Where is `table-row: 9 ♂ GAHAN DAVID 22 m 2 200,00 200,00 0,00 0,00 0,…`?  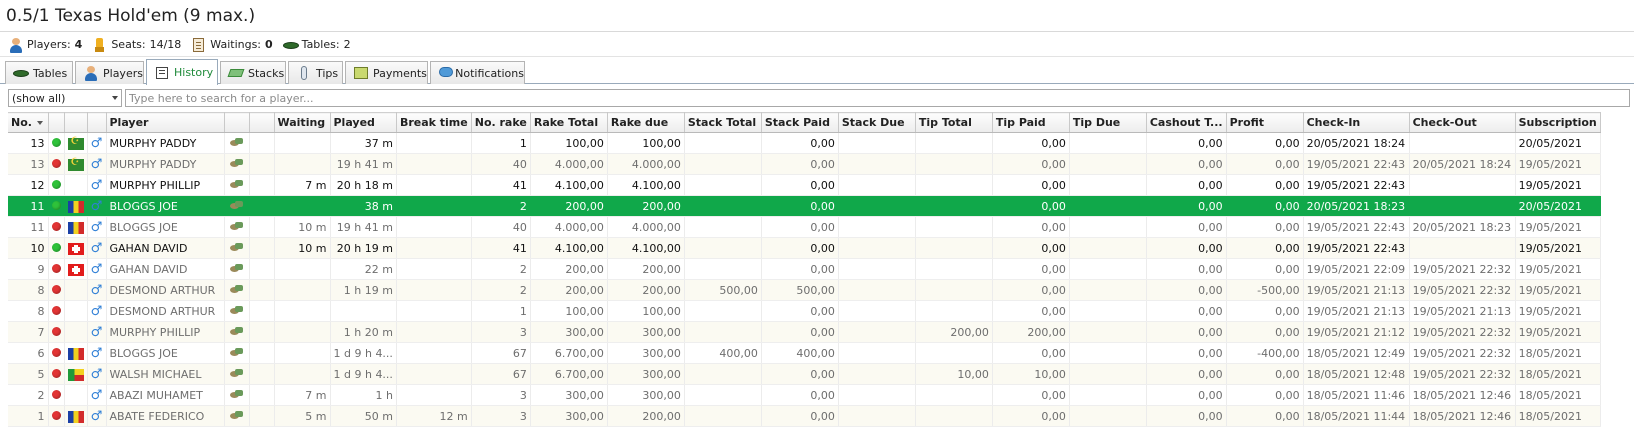
table-row: 9 ♂ GAHAN DAVID 22 m 2 200,00 200,00 0,00 0,00 0,… is located at coordinates (804, 269).